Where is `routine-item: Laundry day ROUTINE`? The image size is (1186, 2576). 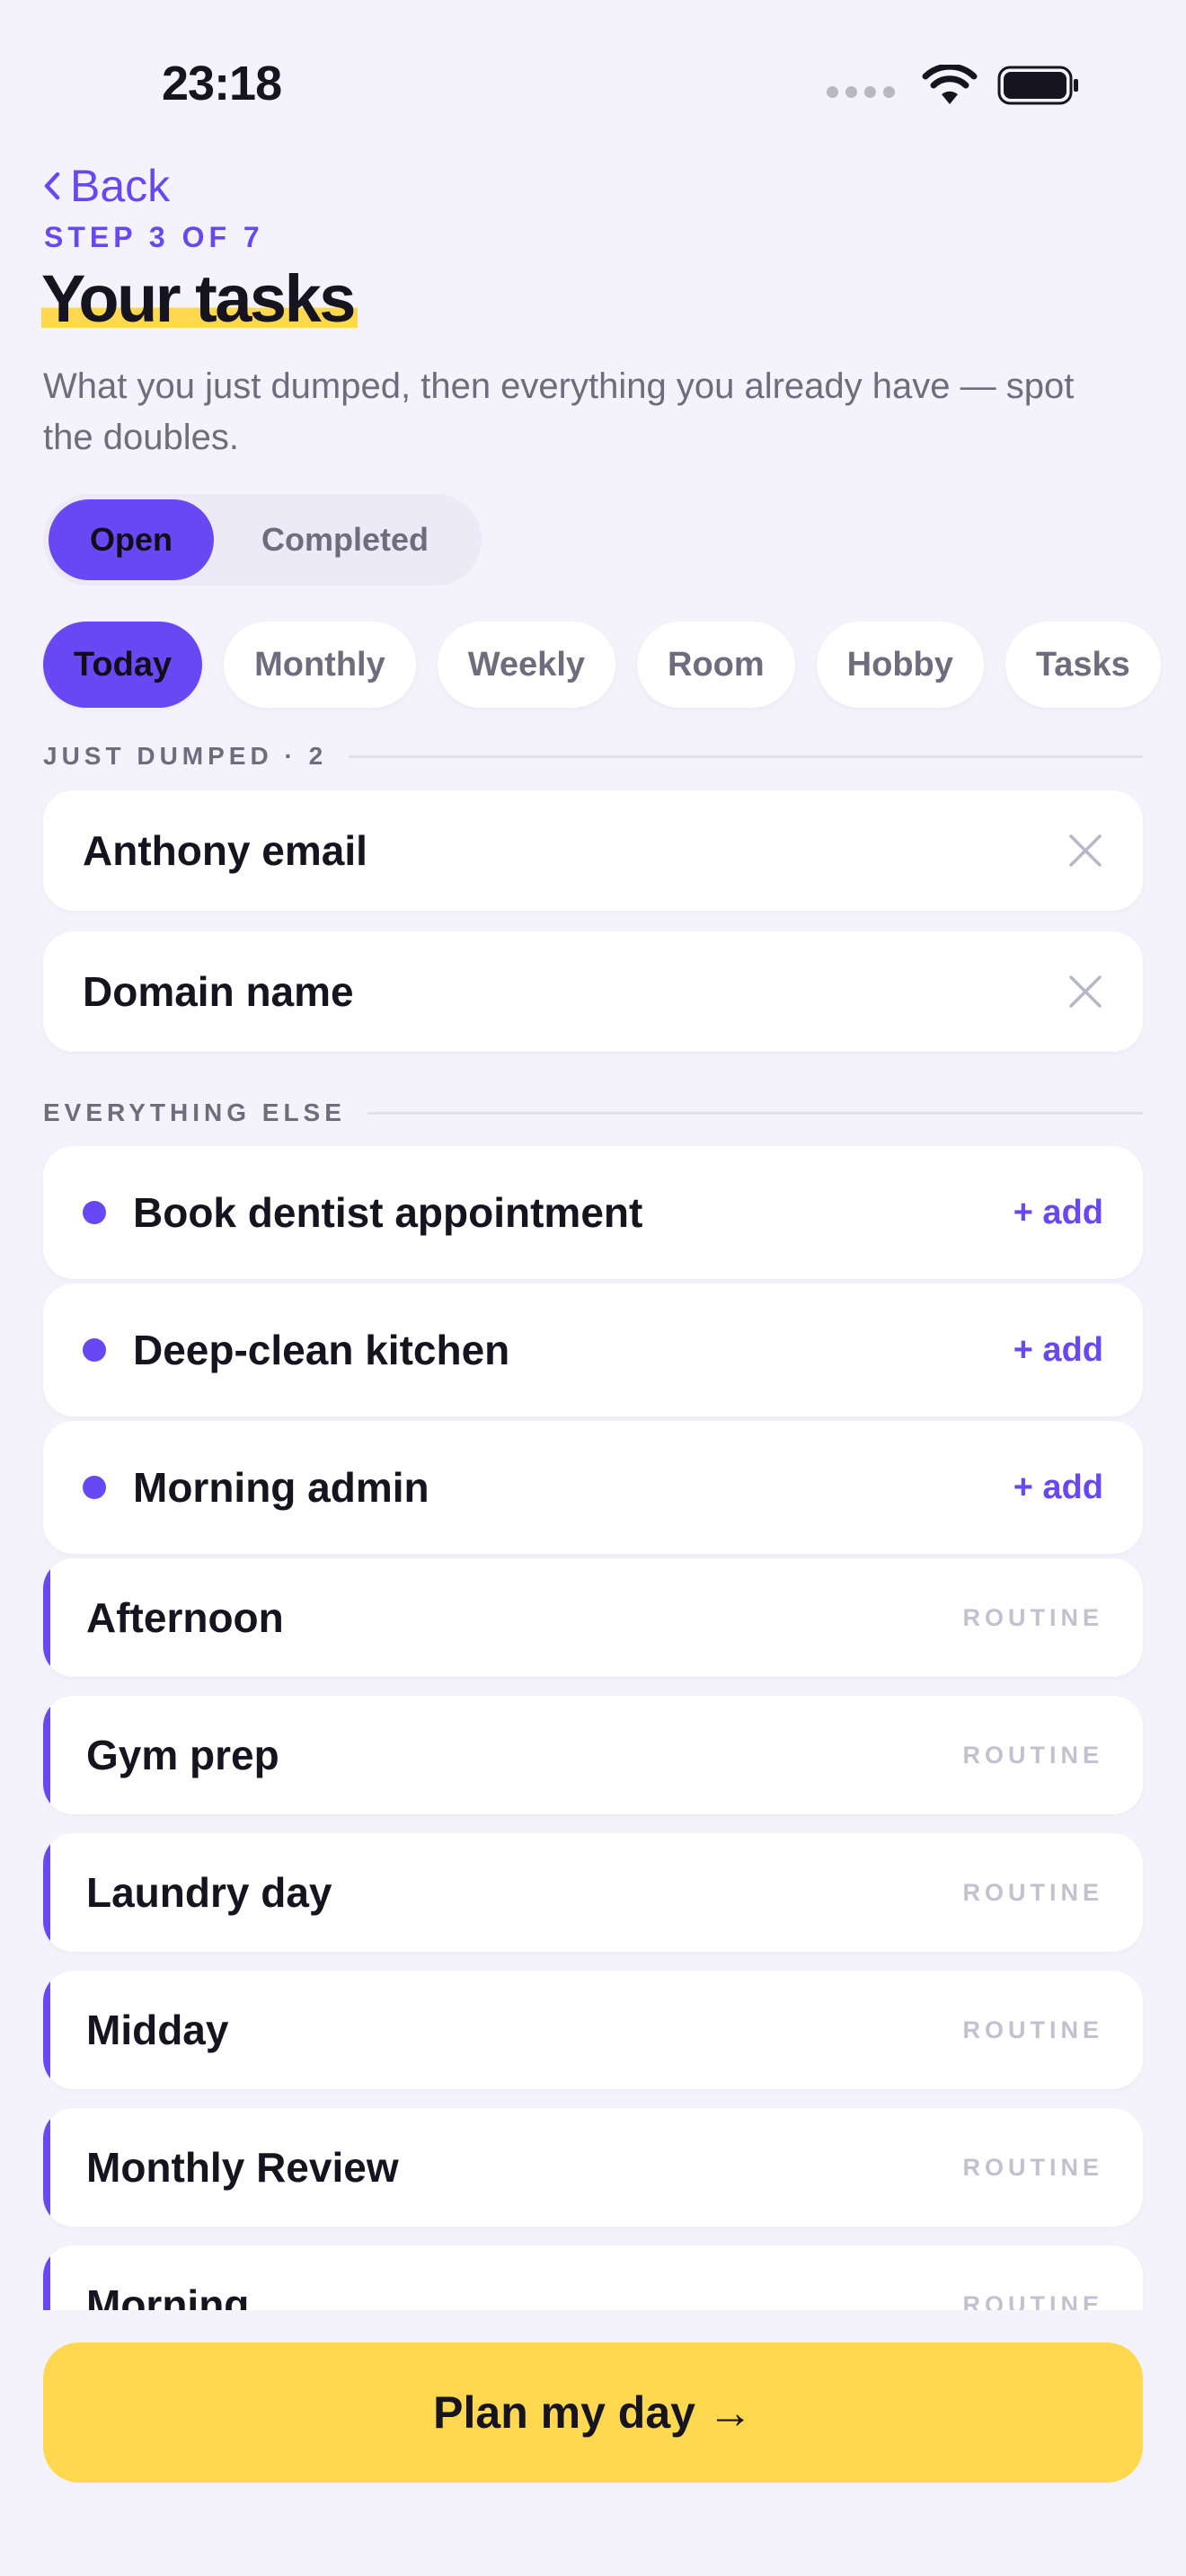 routine-item: Laundry day ROUTINE is located at coordinates (593, 1893).